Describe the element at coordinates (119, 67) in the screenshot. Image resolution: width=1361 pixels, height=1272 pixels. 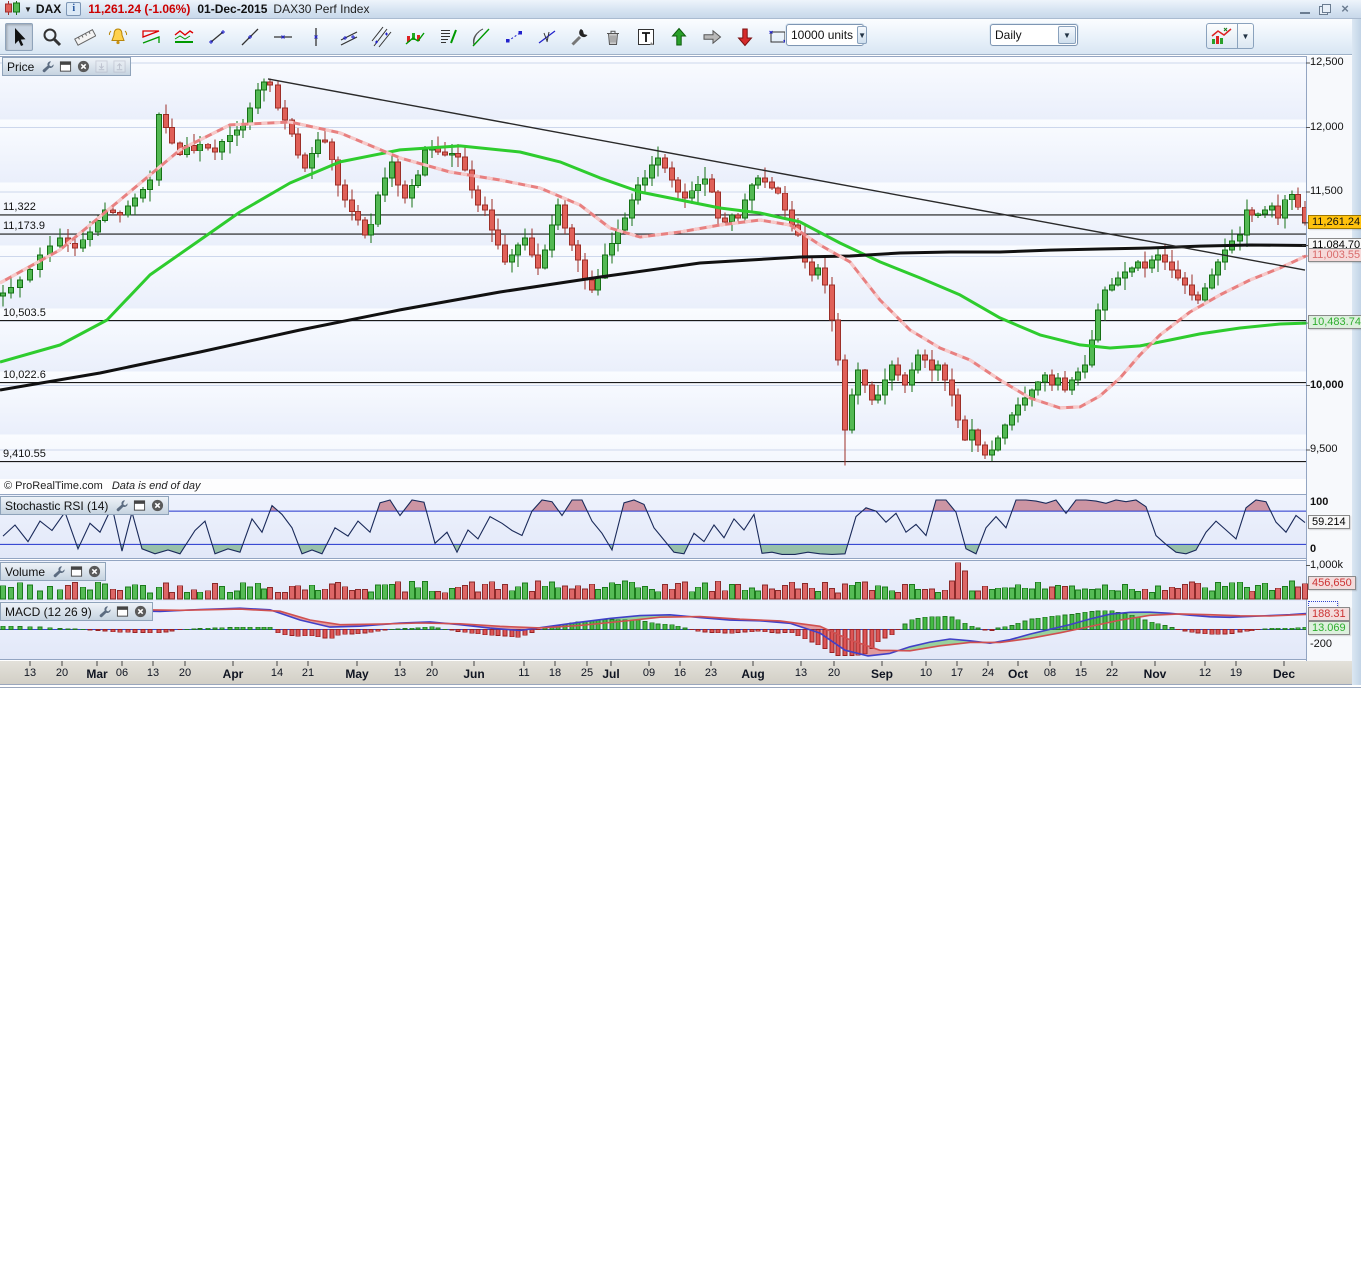
I see `move-up-icon` at that location.